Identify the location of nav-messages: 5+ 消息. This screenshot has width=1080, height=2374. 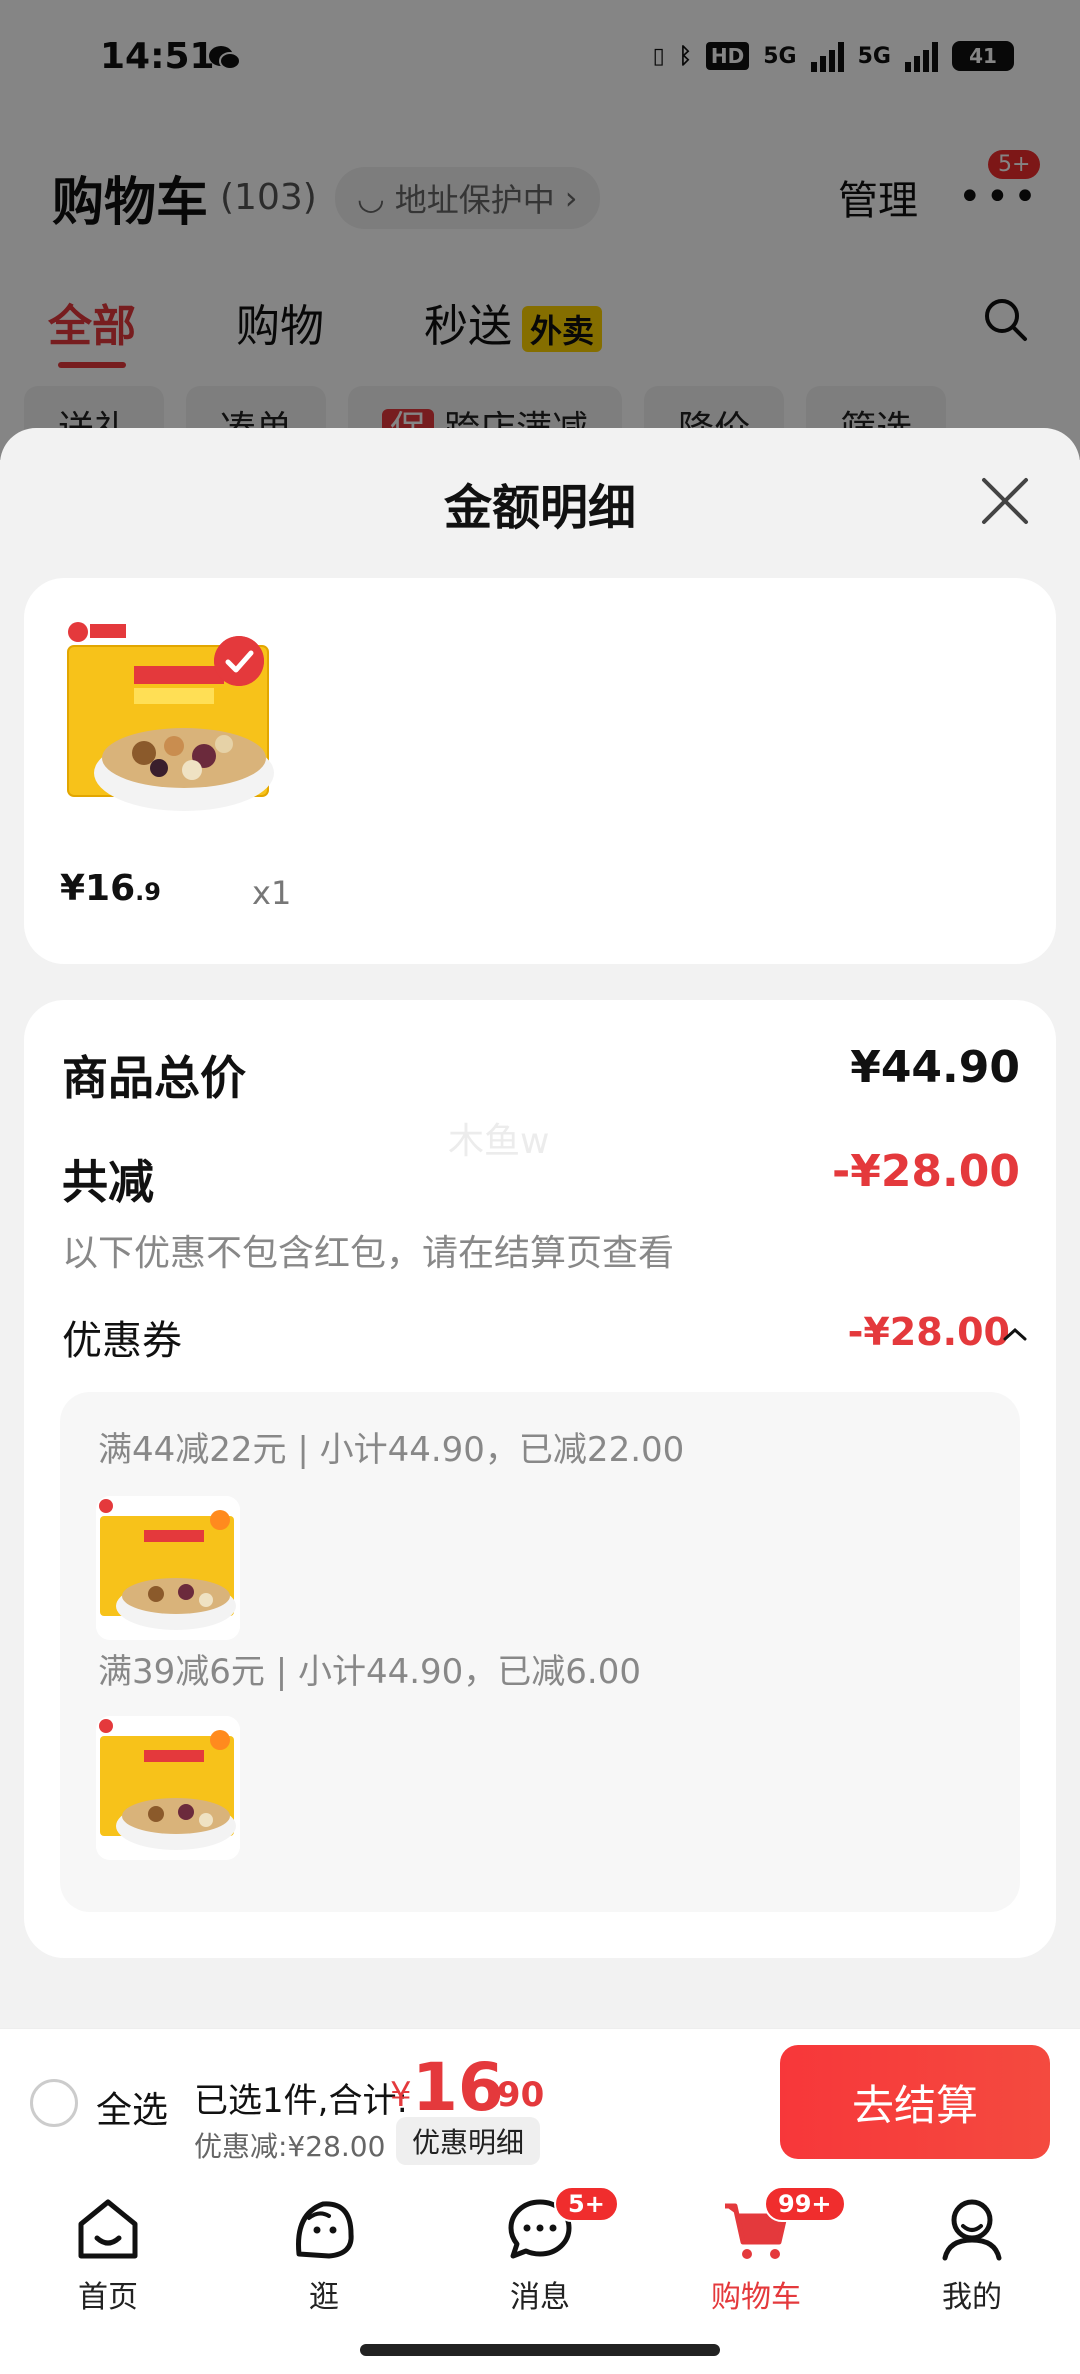
(540, 2251).